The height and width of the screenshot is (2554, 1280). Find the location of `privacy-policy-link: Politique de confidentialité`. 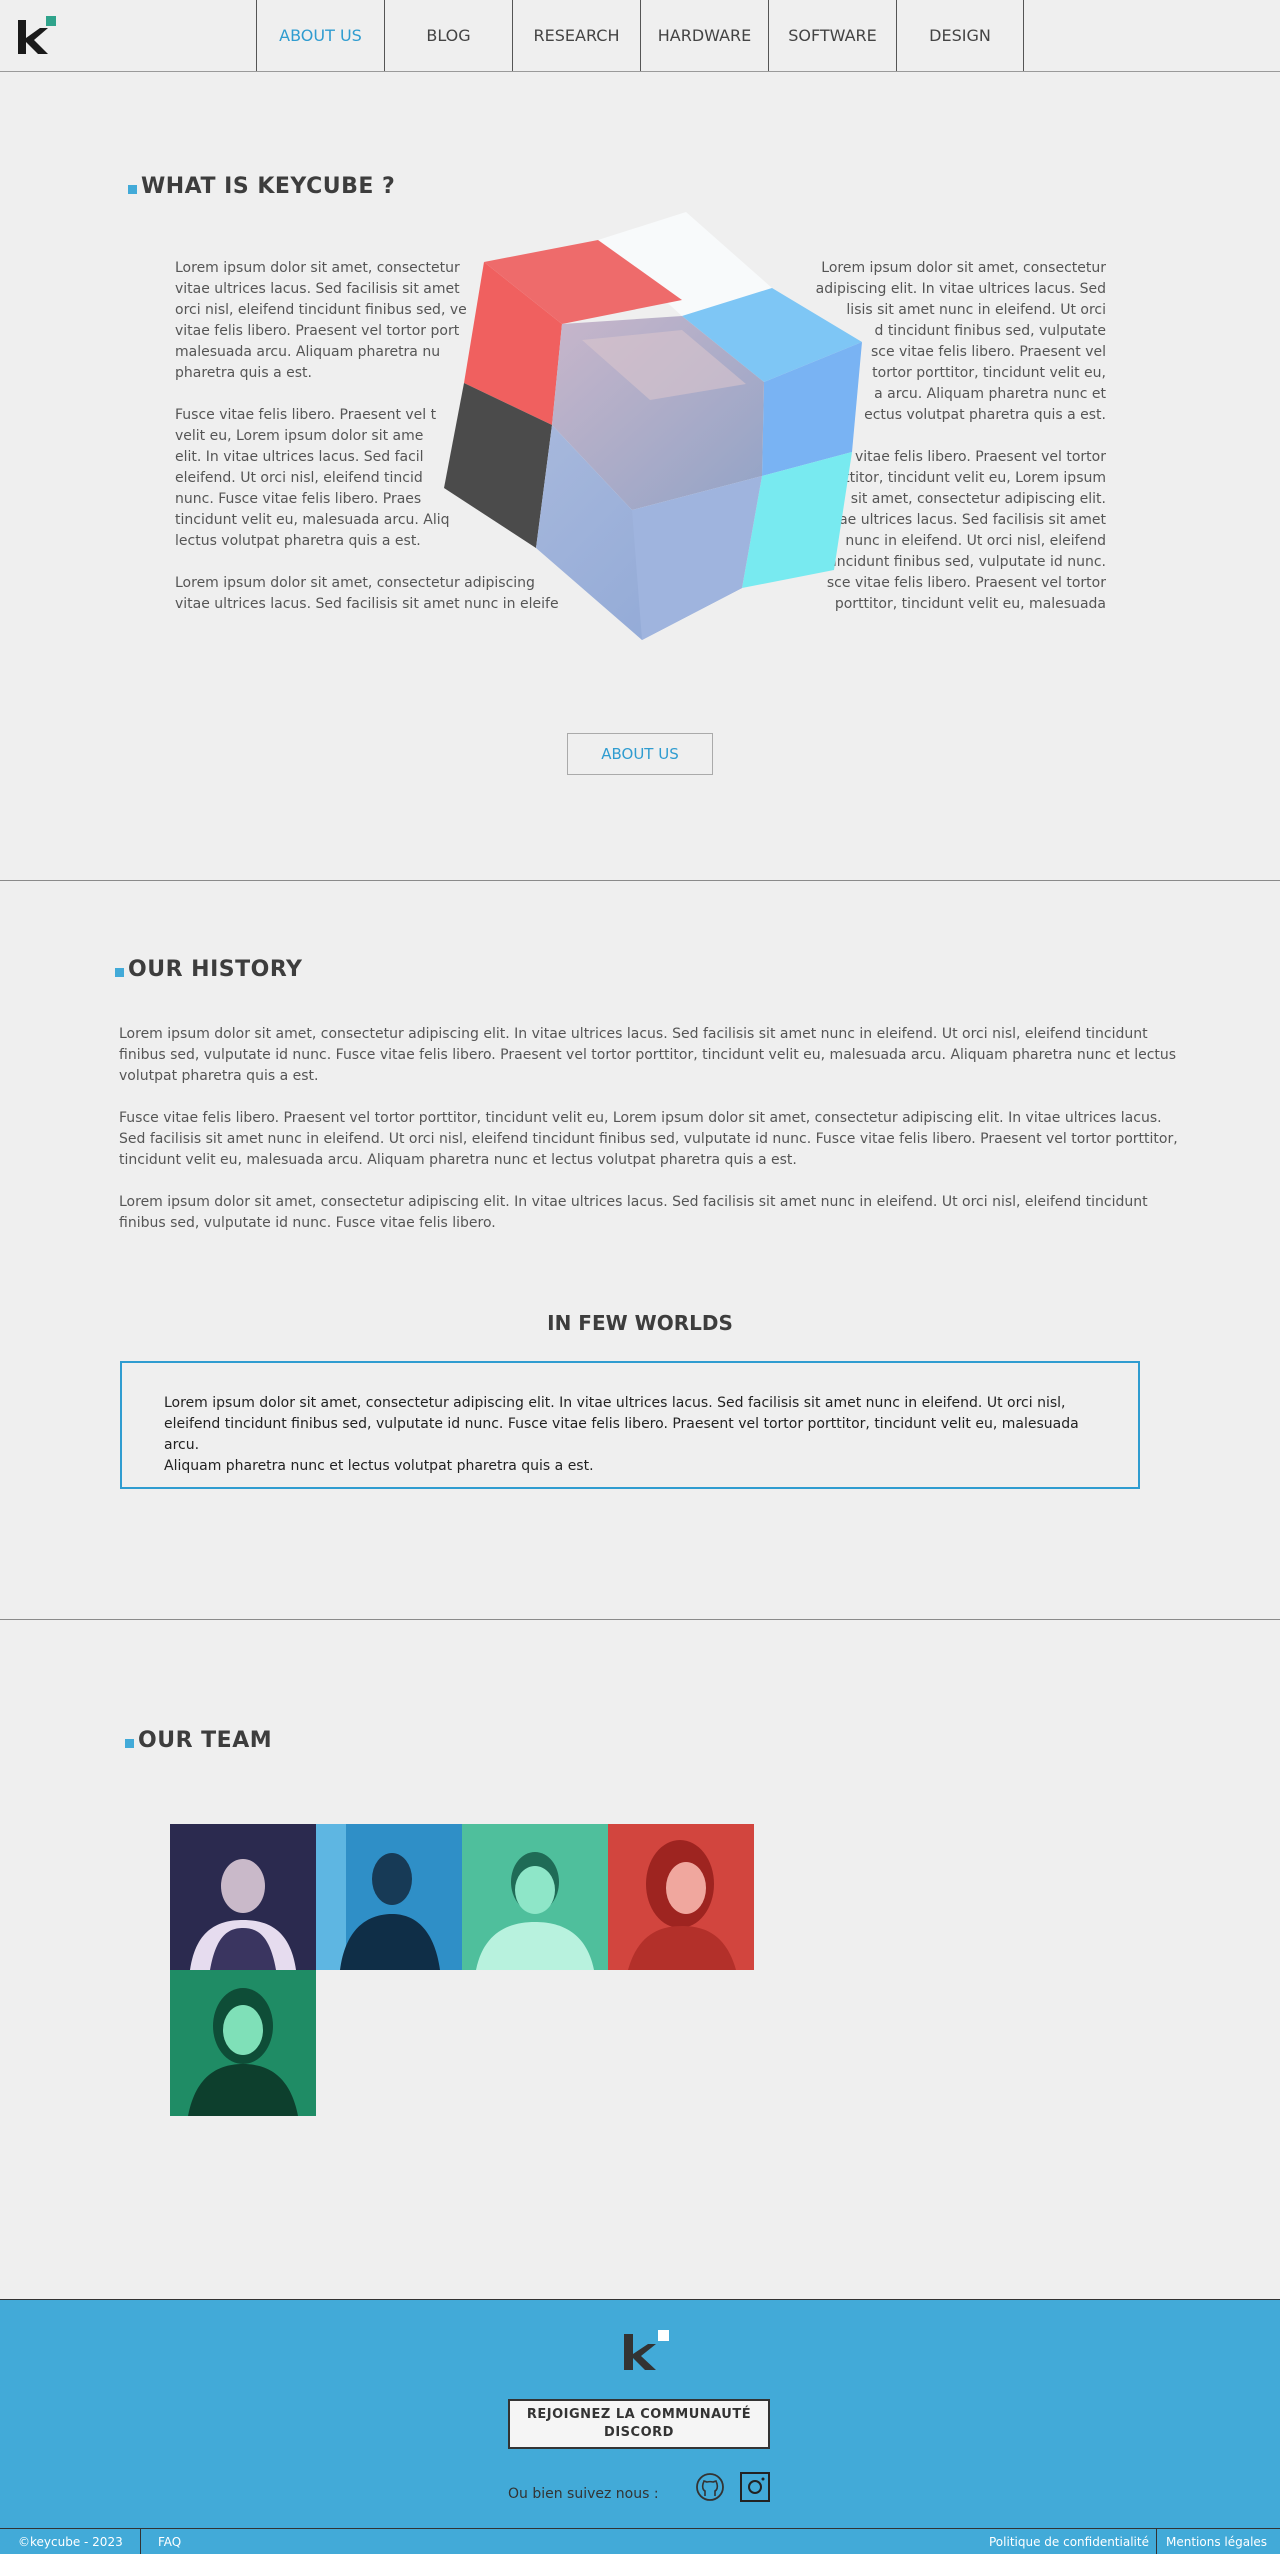

privacy-policy-link: Politique de confidentialité is located at coordinates (1069, 2542).